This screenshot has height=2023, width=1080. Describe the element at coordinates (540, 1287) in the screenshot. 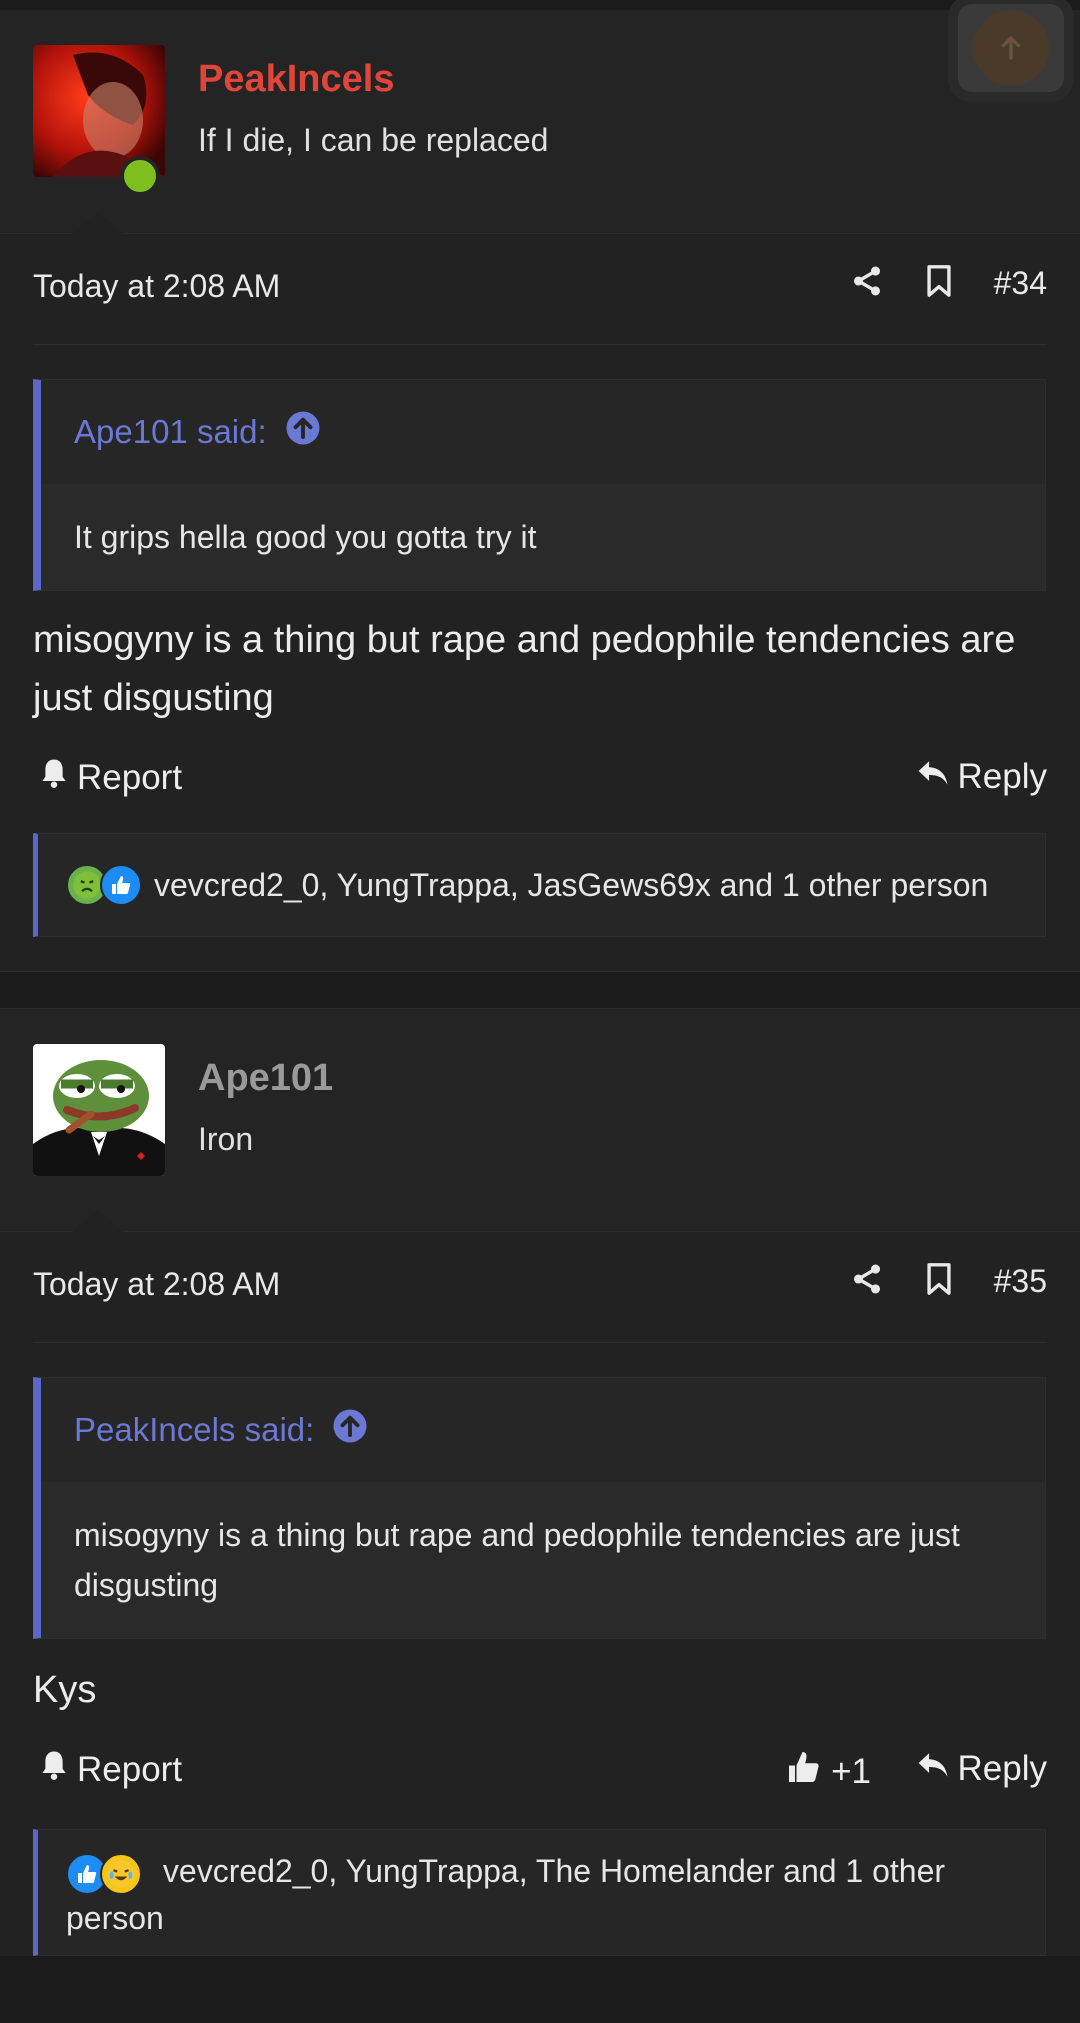

I see `post-meta: Today at 2:08 AM #35` at that location.